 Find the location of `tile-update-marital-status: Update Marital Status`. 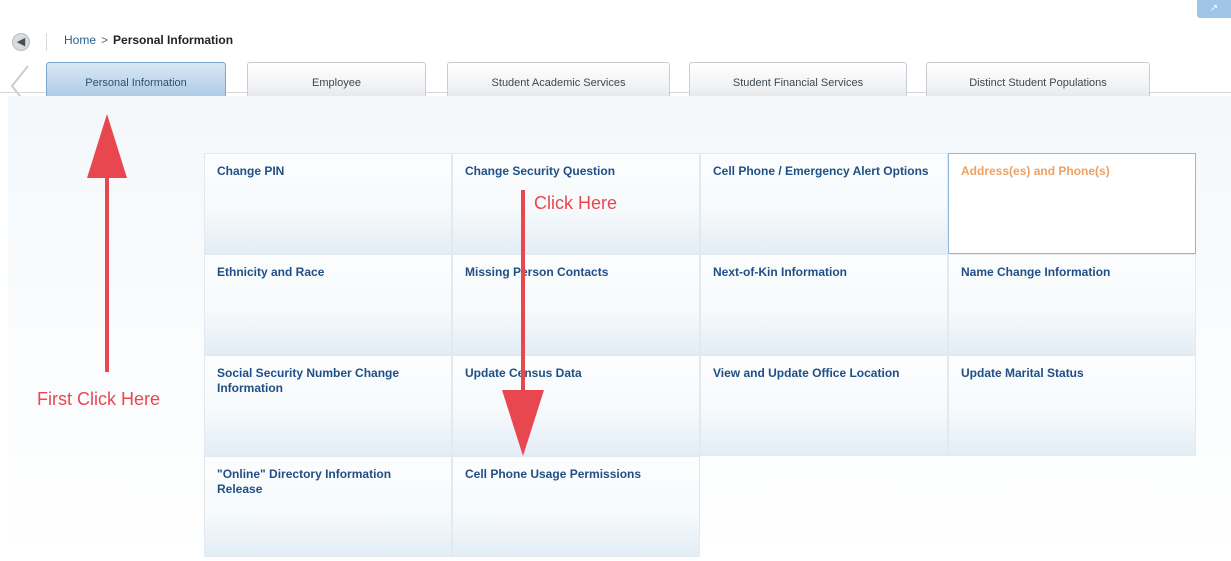

tile-update-marital-status: Update Marital Status is located at coordinates (1072, 405).